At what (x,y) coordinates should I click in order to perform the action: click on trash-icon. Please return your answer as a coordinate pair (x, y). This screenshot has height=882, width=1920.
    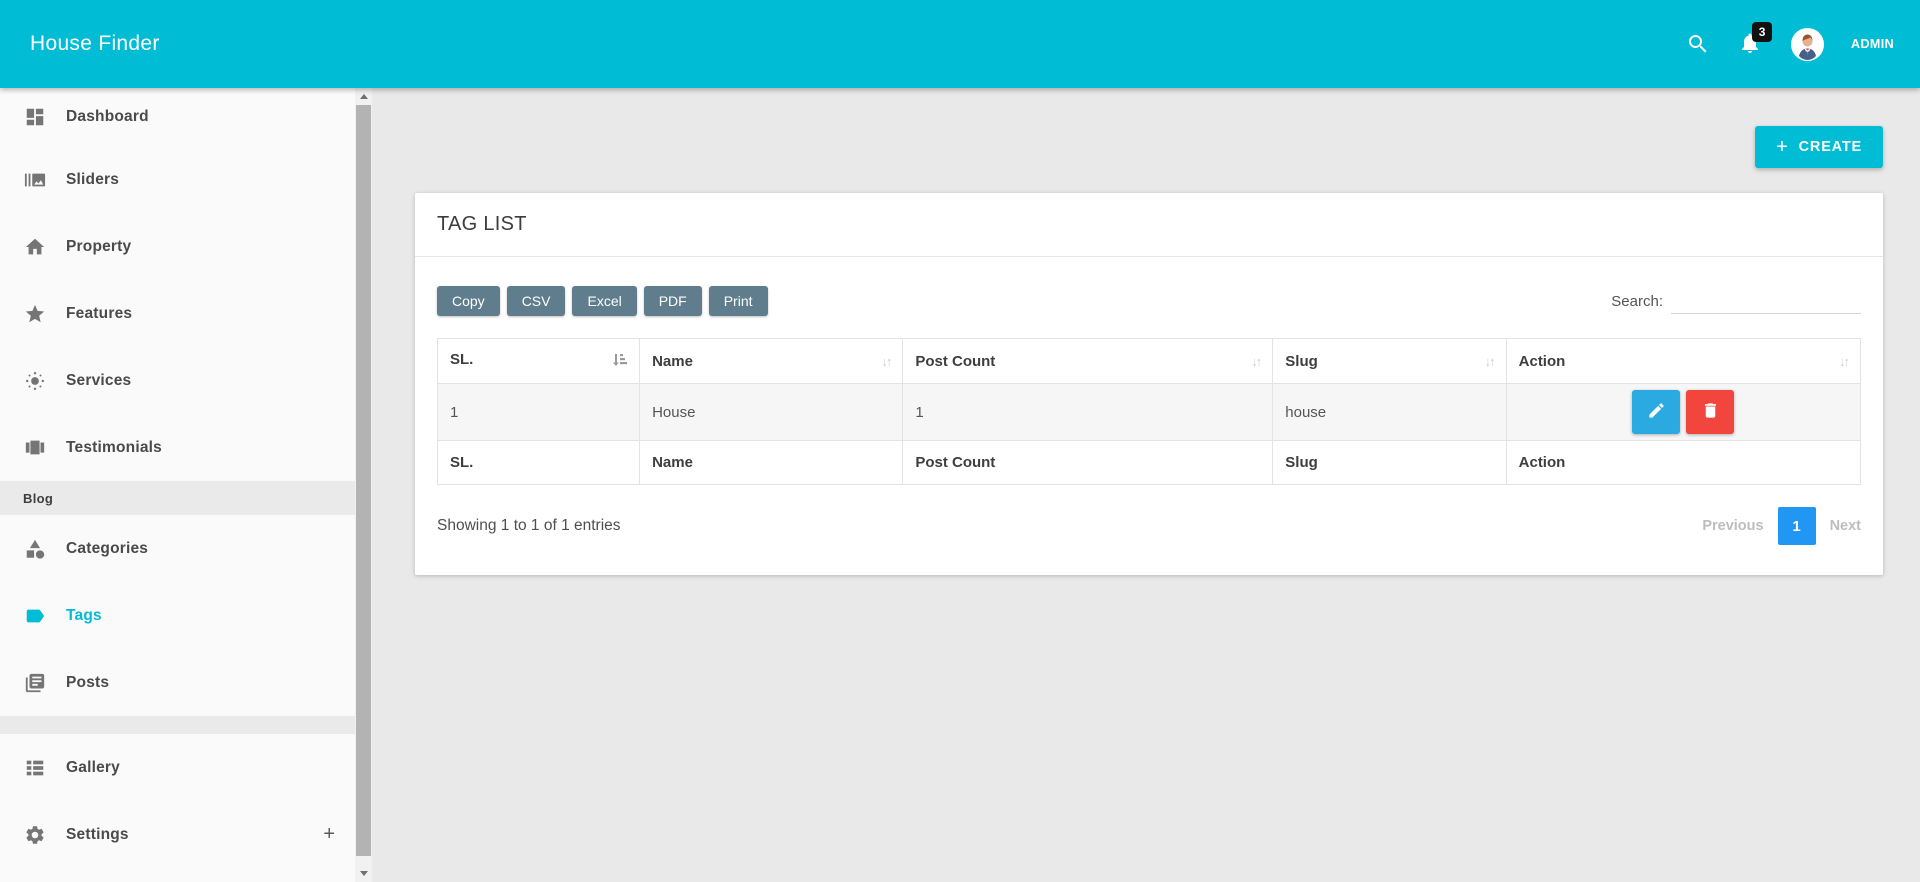
    Looking at the image, I should click on (1710, 412).